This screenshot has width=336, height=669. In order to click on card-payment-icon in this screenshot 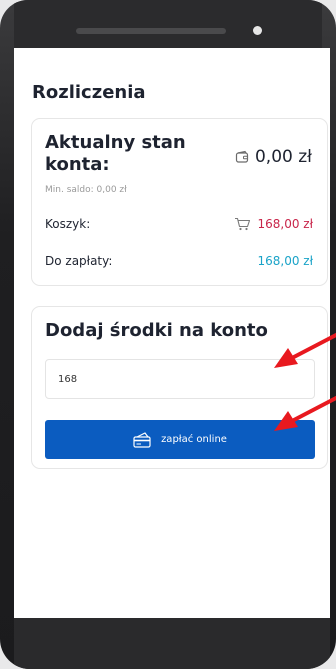, I will do `click(142, 439)`.